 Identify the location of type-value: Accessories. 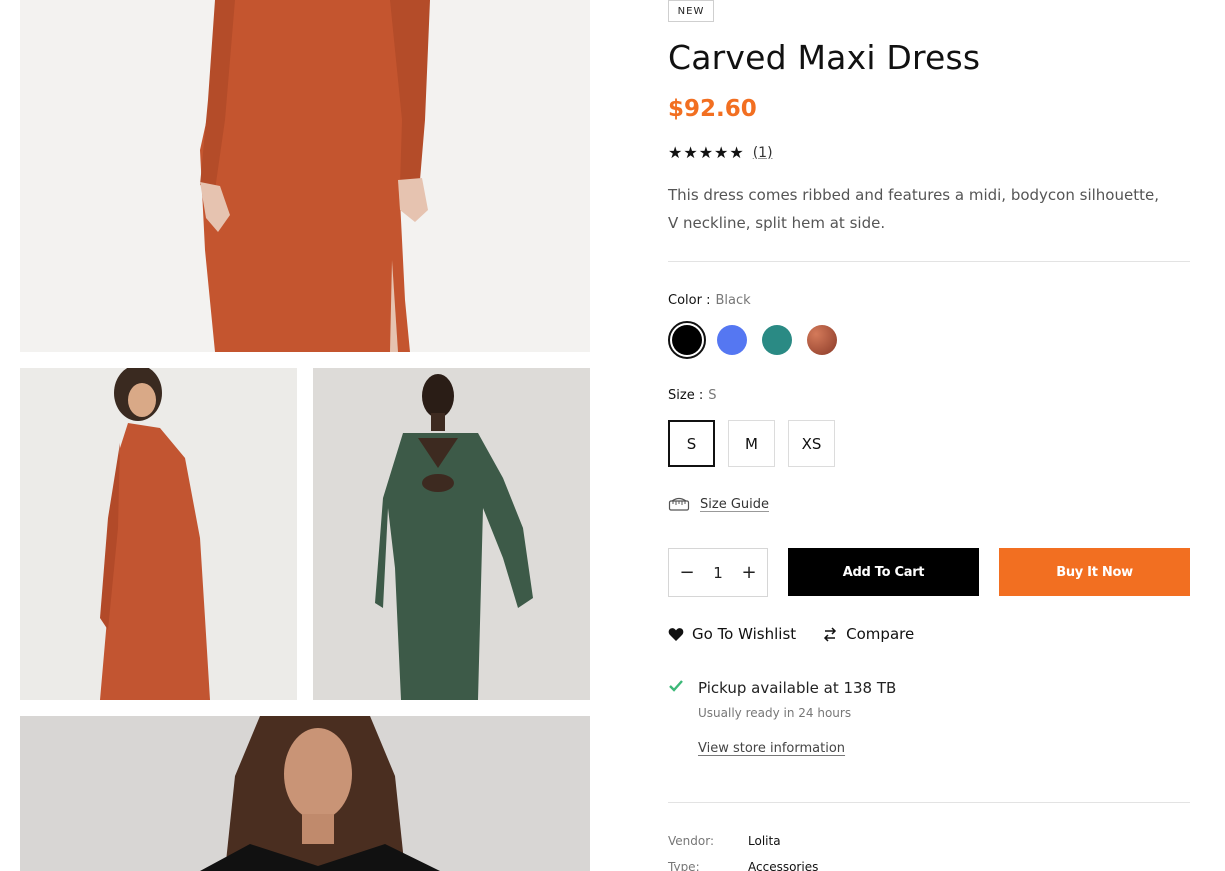
(783, 865).